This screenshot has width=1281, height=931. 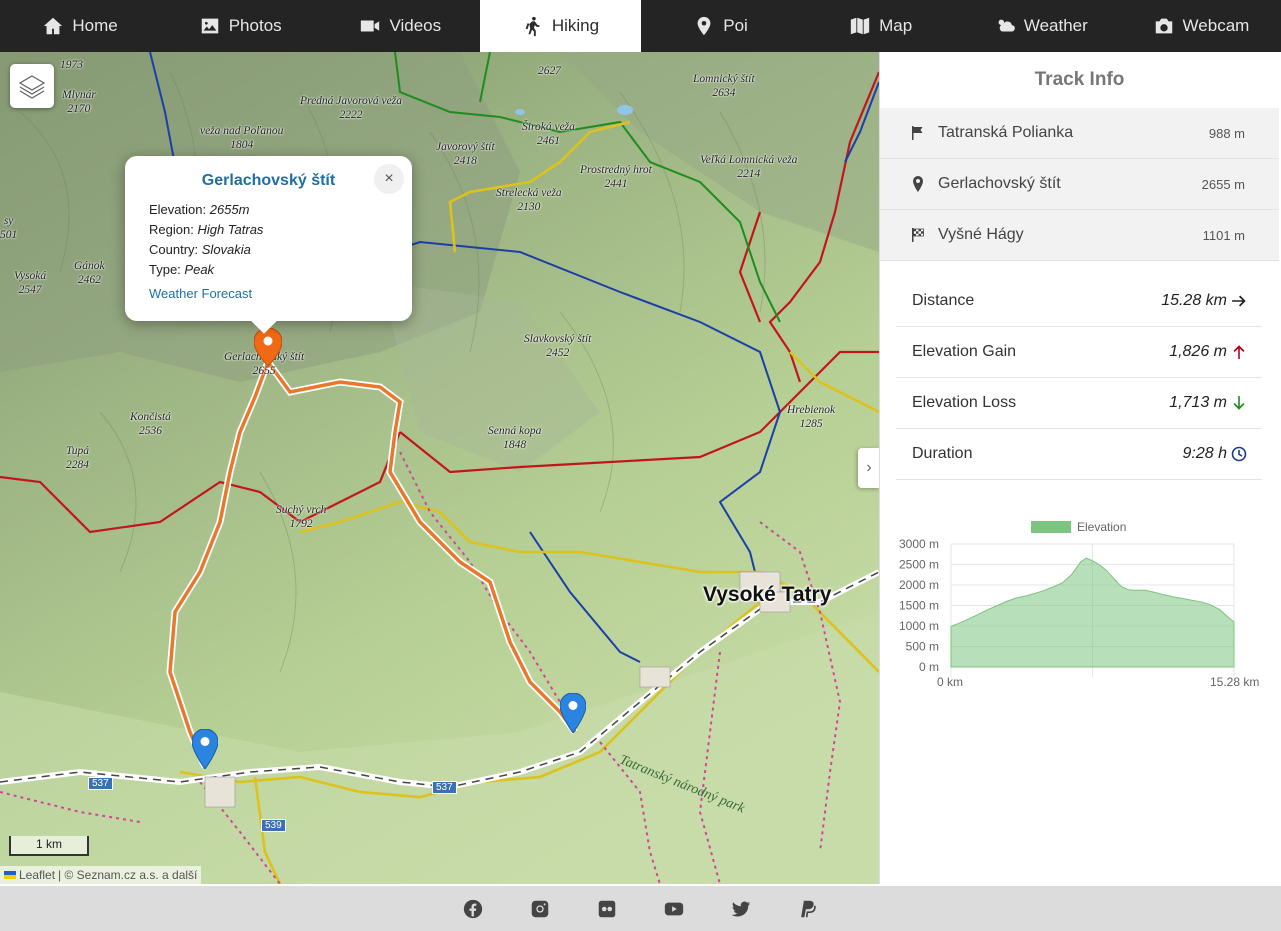 What do you see at coordinates (1079, 235) in the screenshot?
I see `waypoint-end: Vyšné Hágy 1101 m` at bounding box center [1079, 235].